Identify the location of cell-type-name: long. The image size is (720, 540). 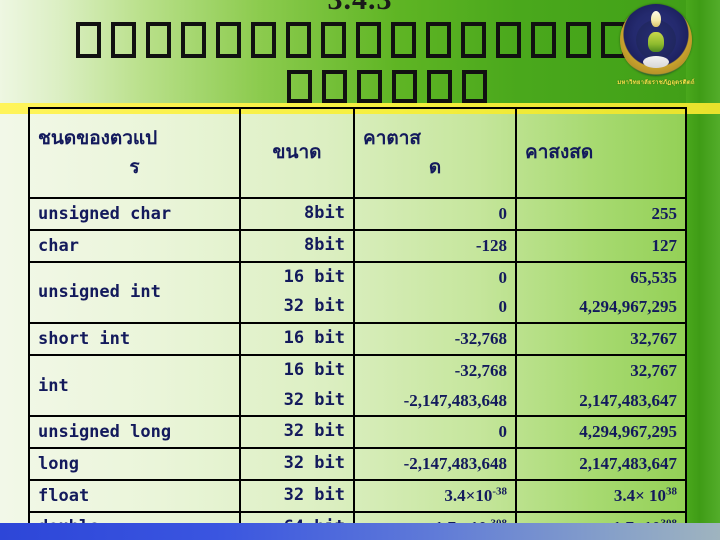
(134, 464).